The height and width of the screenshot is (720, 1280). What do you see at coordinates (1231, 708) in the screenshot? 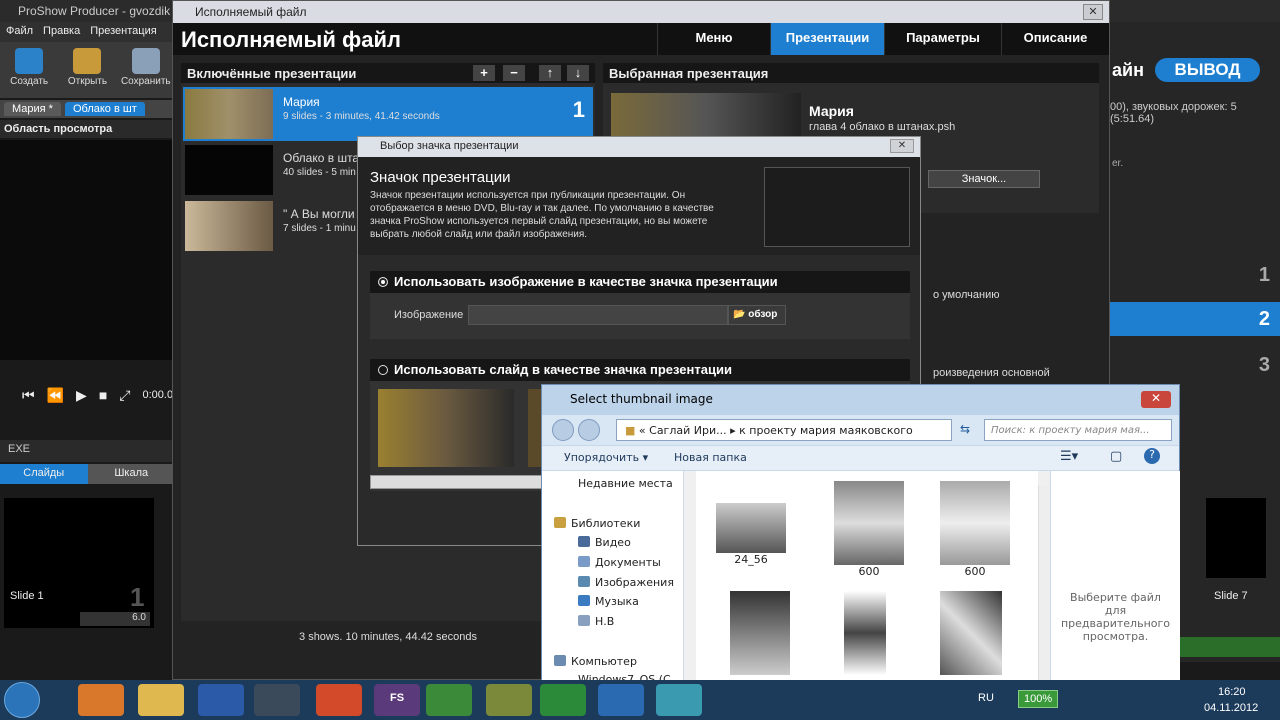
I see `clock-date: 04.11.2012` at bounding box center [1231, 708].